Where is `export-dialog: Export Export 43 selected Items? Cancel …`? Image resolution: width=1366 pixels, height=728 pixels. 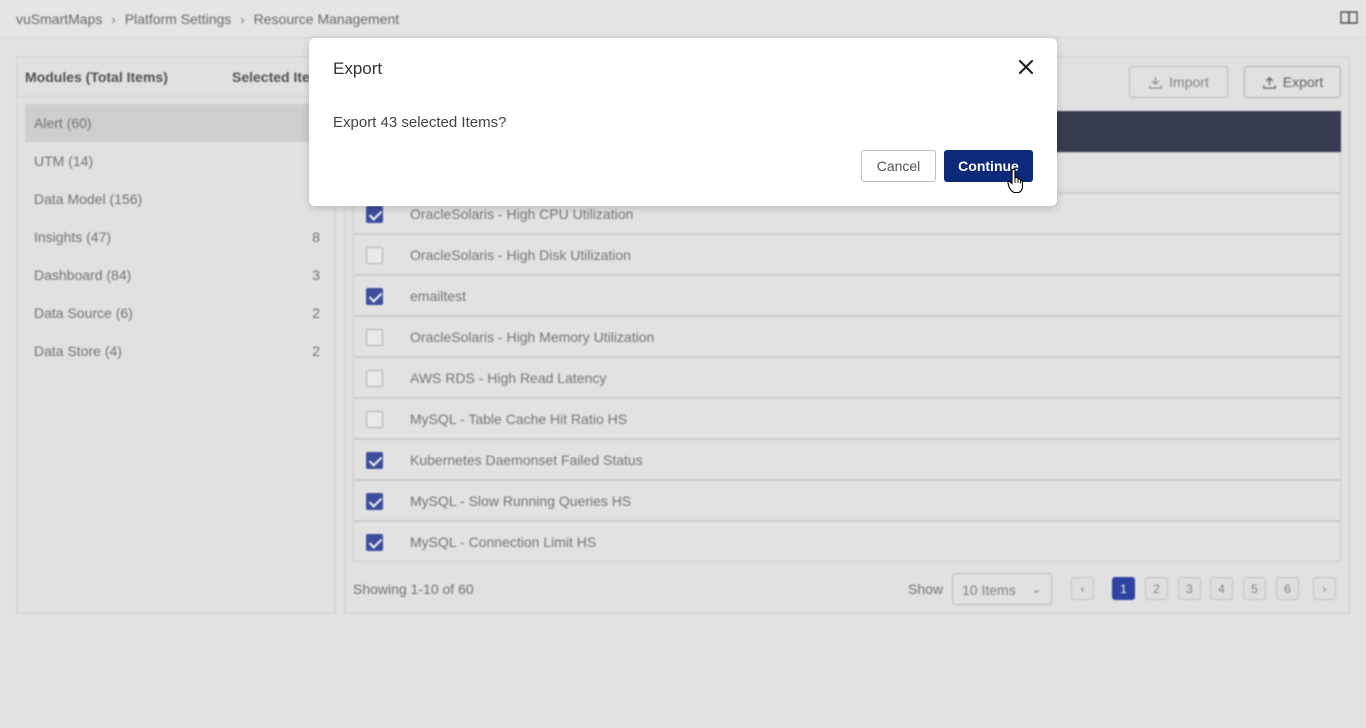
export-dialog: Export Export 43 selected Items? Cancel … is located at coordinates (683, 122).